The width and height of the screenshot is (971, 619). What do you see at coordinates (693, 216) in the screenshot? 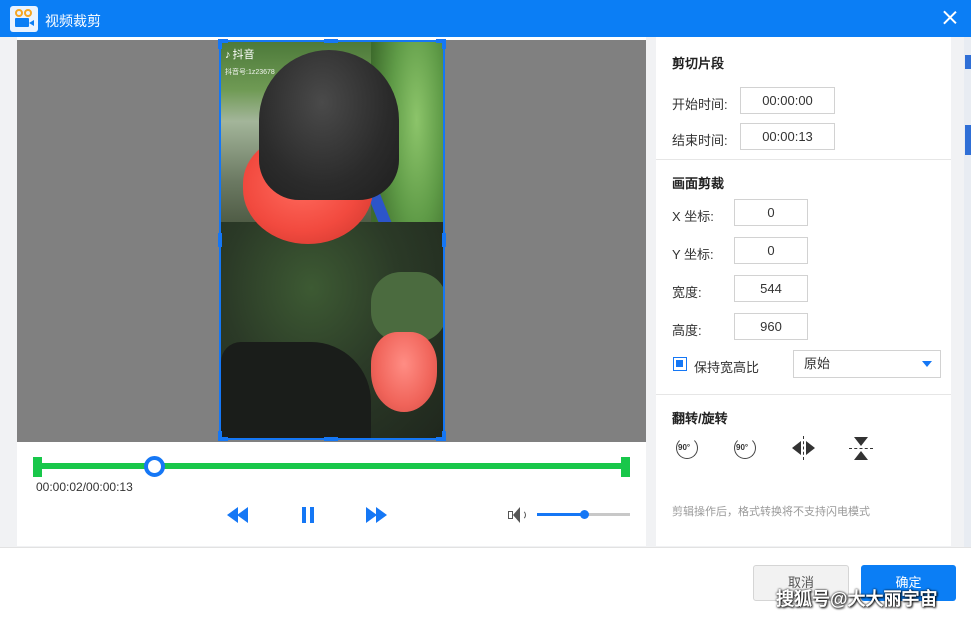
I see `x-coord-label: X 坐标:` at bounding box center [693, 216].